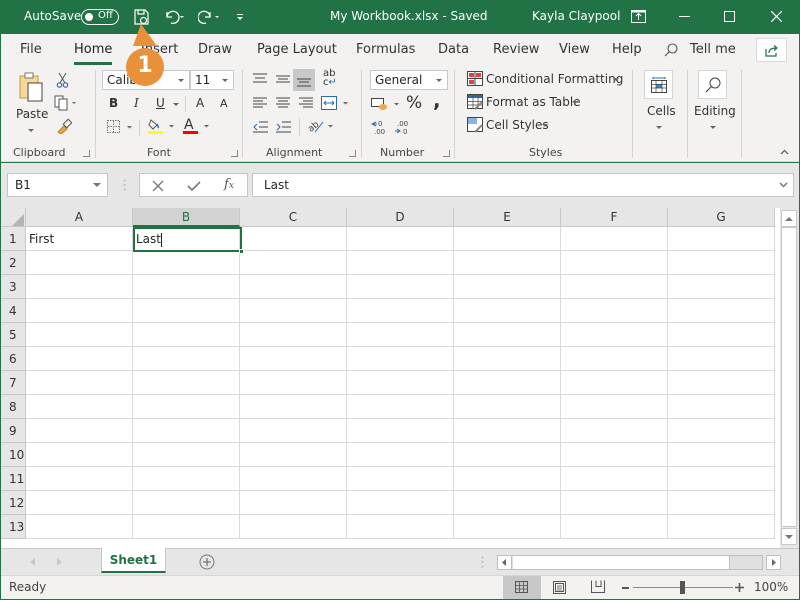  What do you see at coordinates (293, 217) in the screenshot?
I see `column-header-c: C` at bounding box center [293, 217].